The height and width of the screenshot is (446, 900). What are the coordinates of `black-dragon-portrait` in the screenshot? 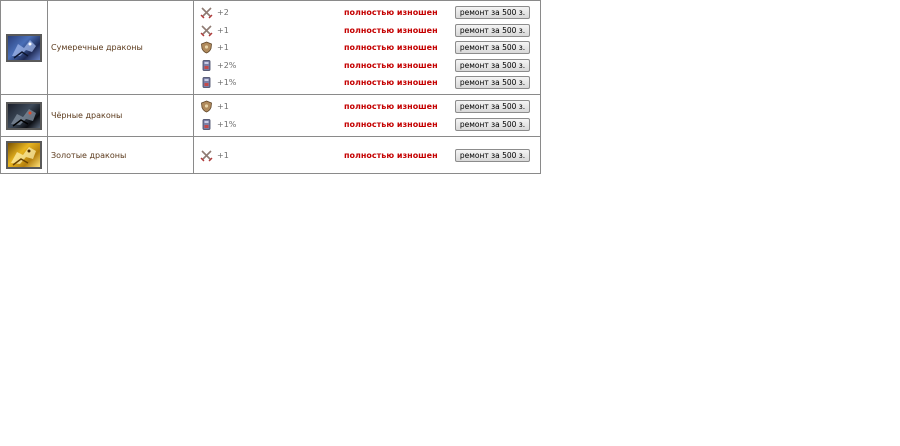 It's located at (24, 115).